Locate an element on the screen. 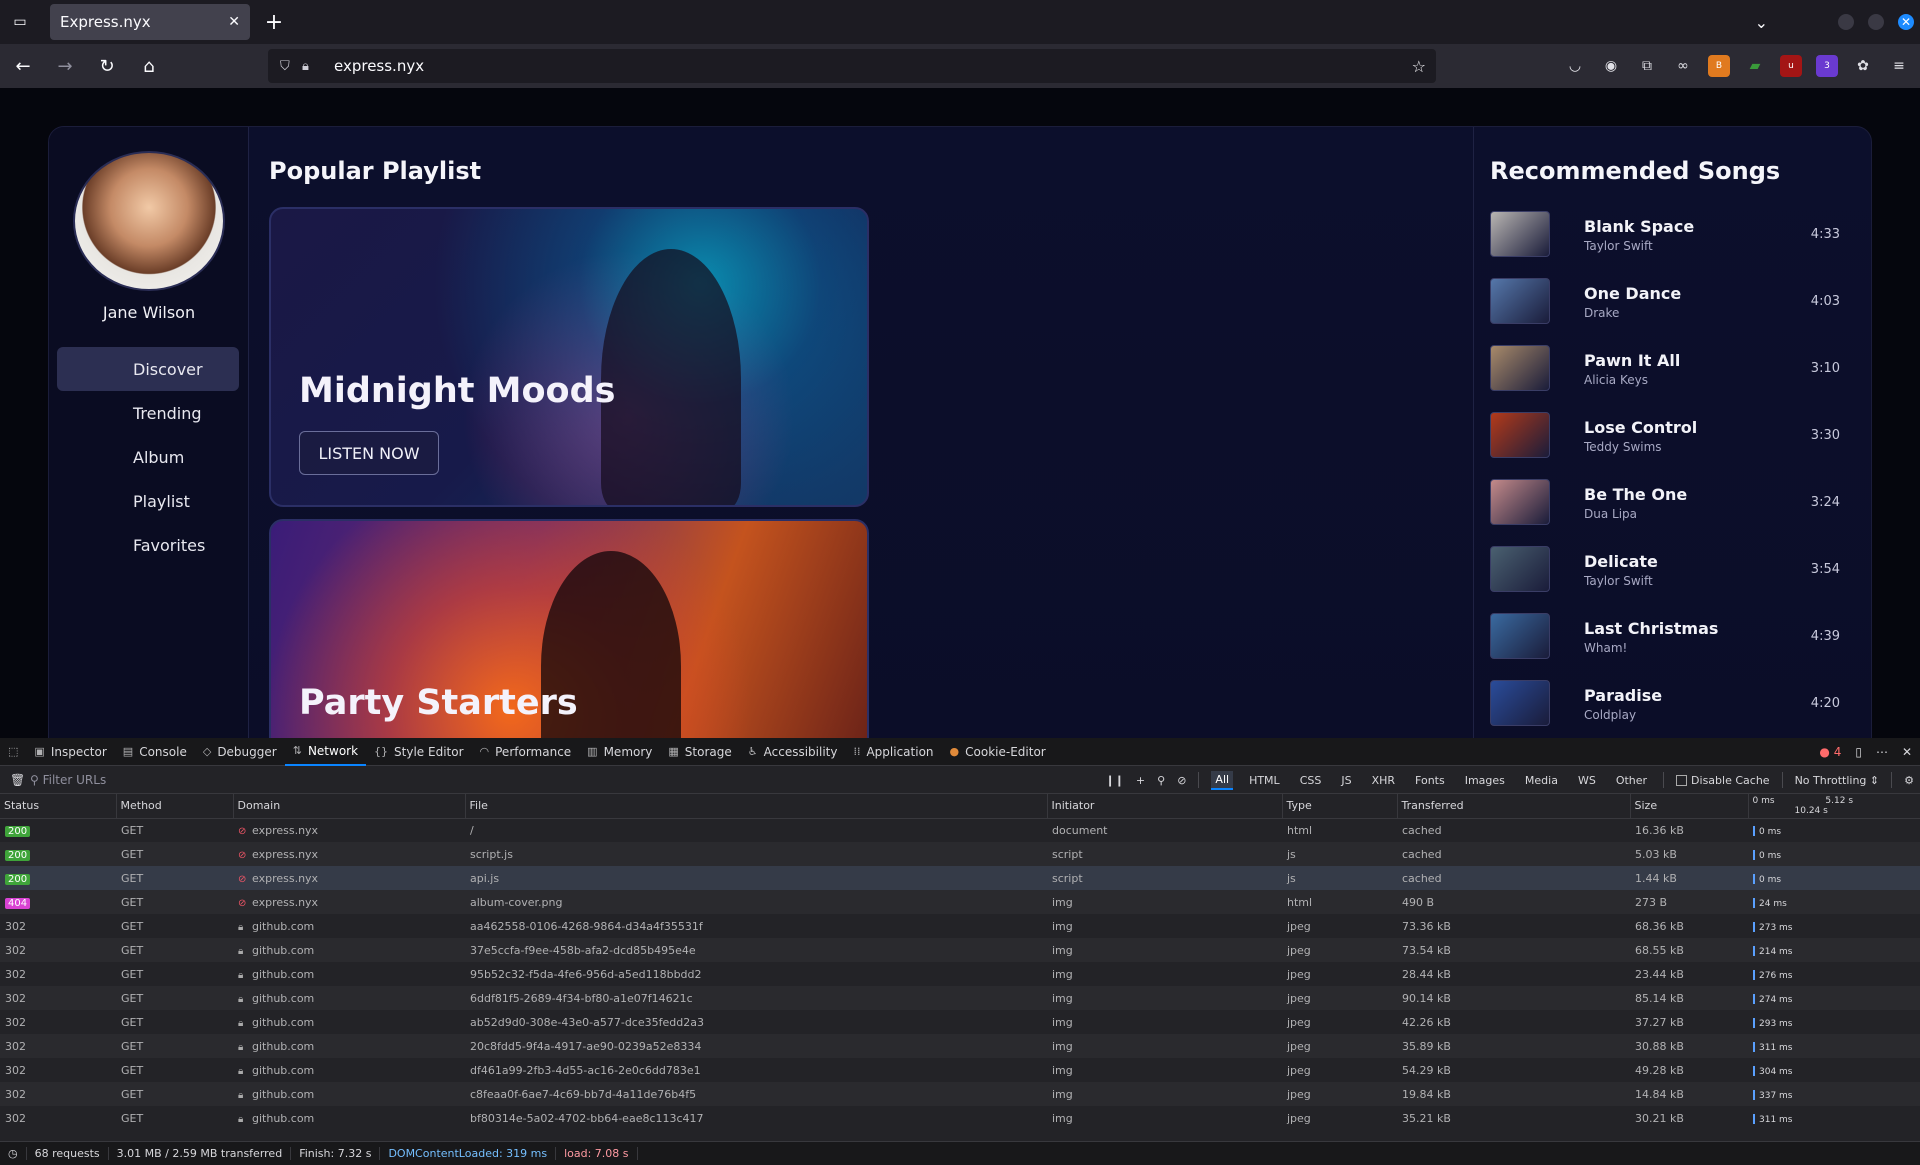 This screenshot has width=1920, height=1165. error-count-badge: ● 4 is located at coordinates (1830, 752).